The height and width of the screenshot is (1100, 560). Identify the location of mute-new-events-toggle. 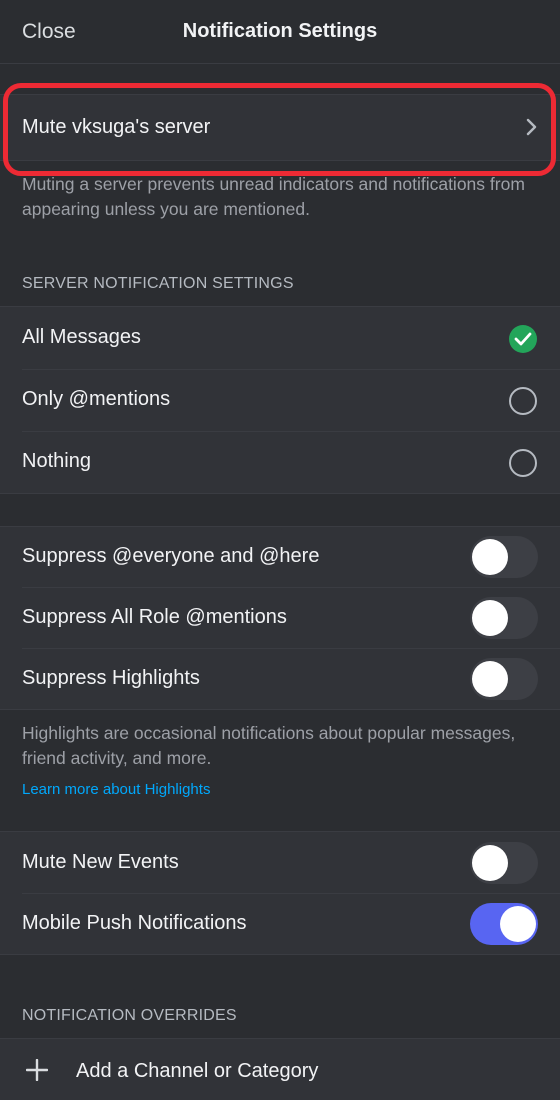
(504, 863).